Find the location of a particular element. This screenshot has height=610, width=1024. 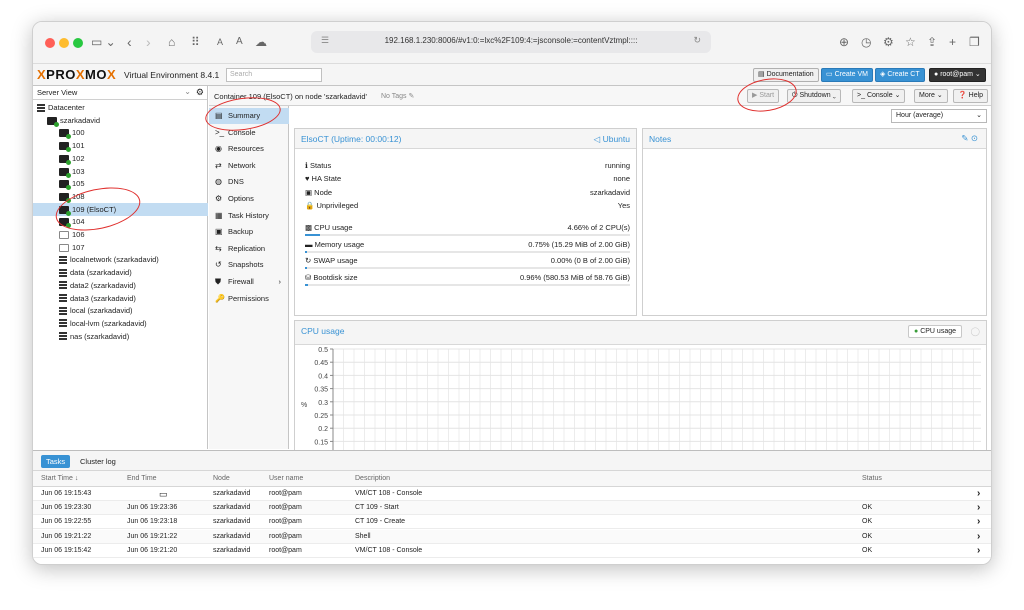

grid-icon: ⠿ is located at coordinates (195, 42).